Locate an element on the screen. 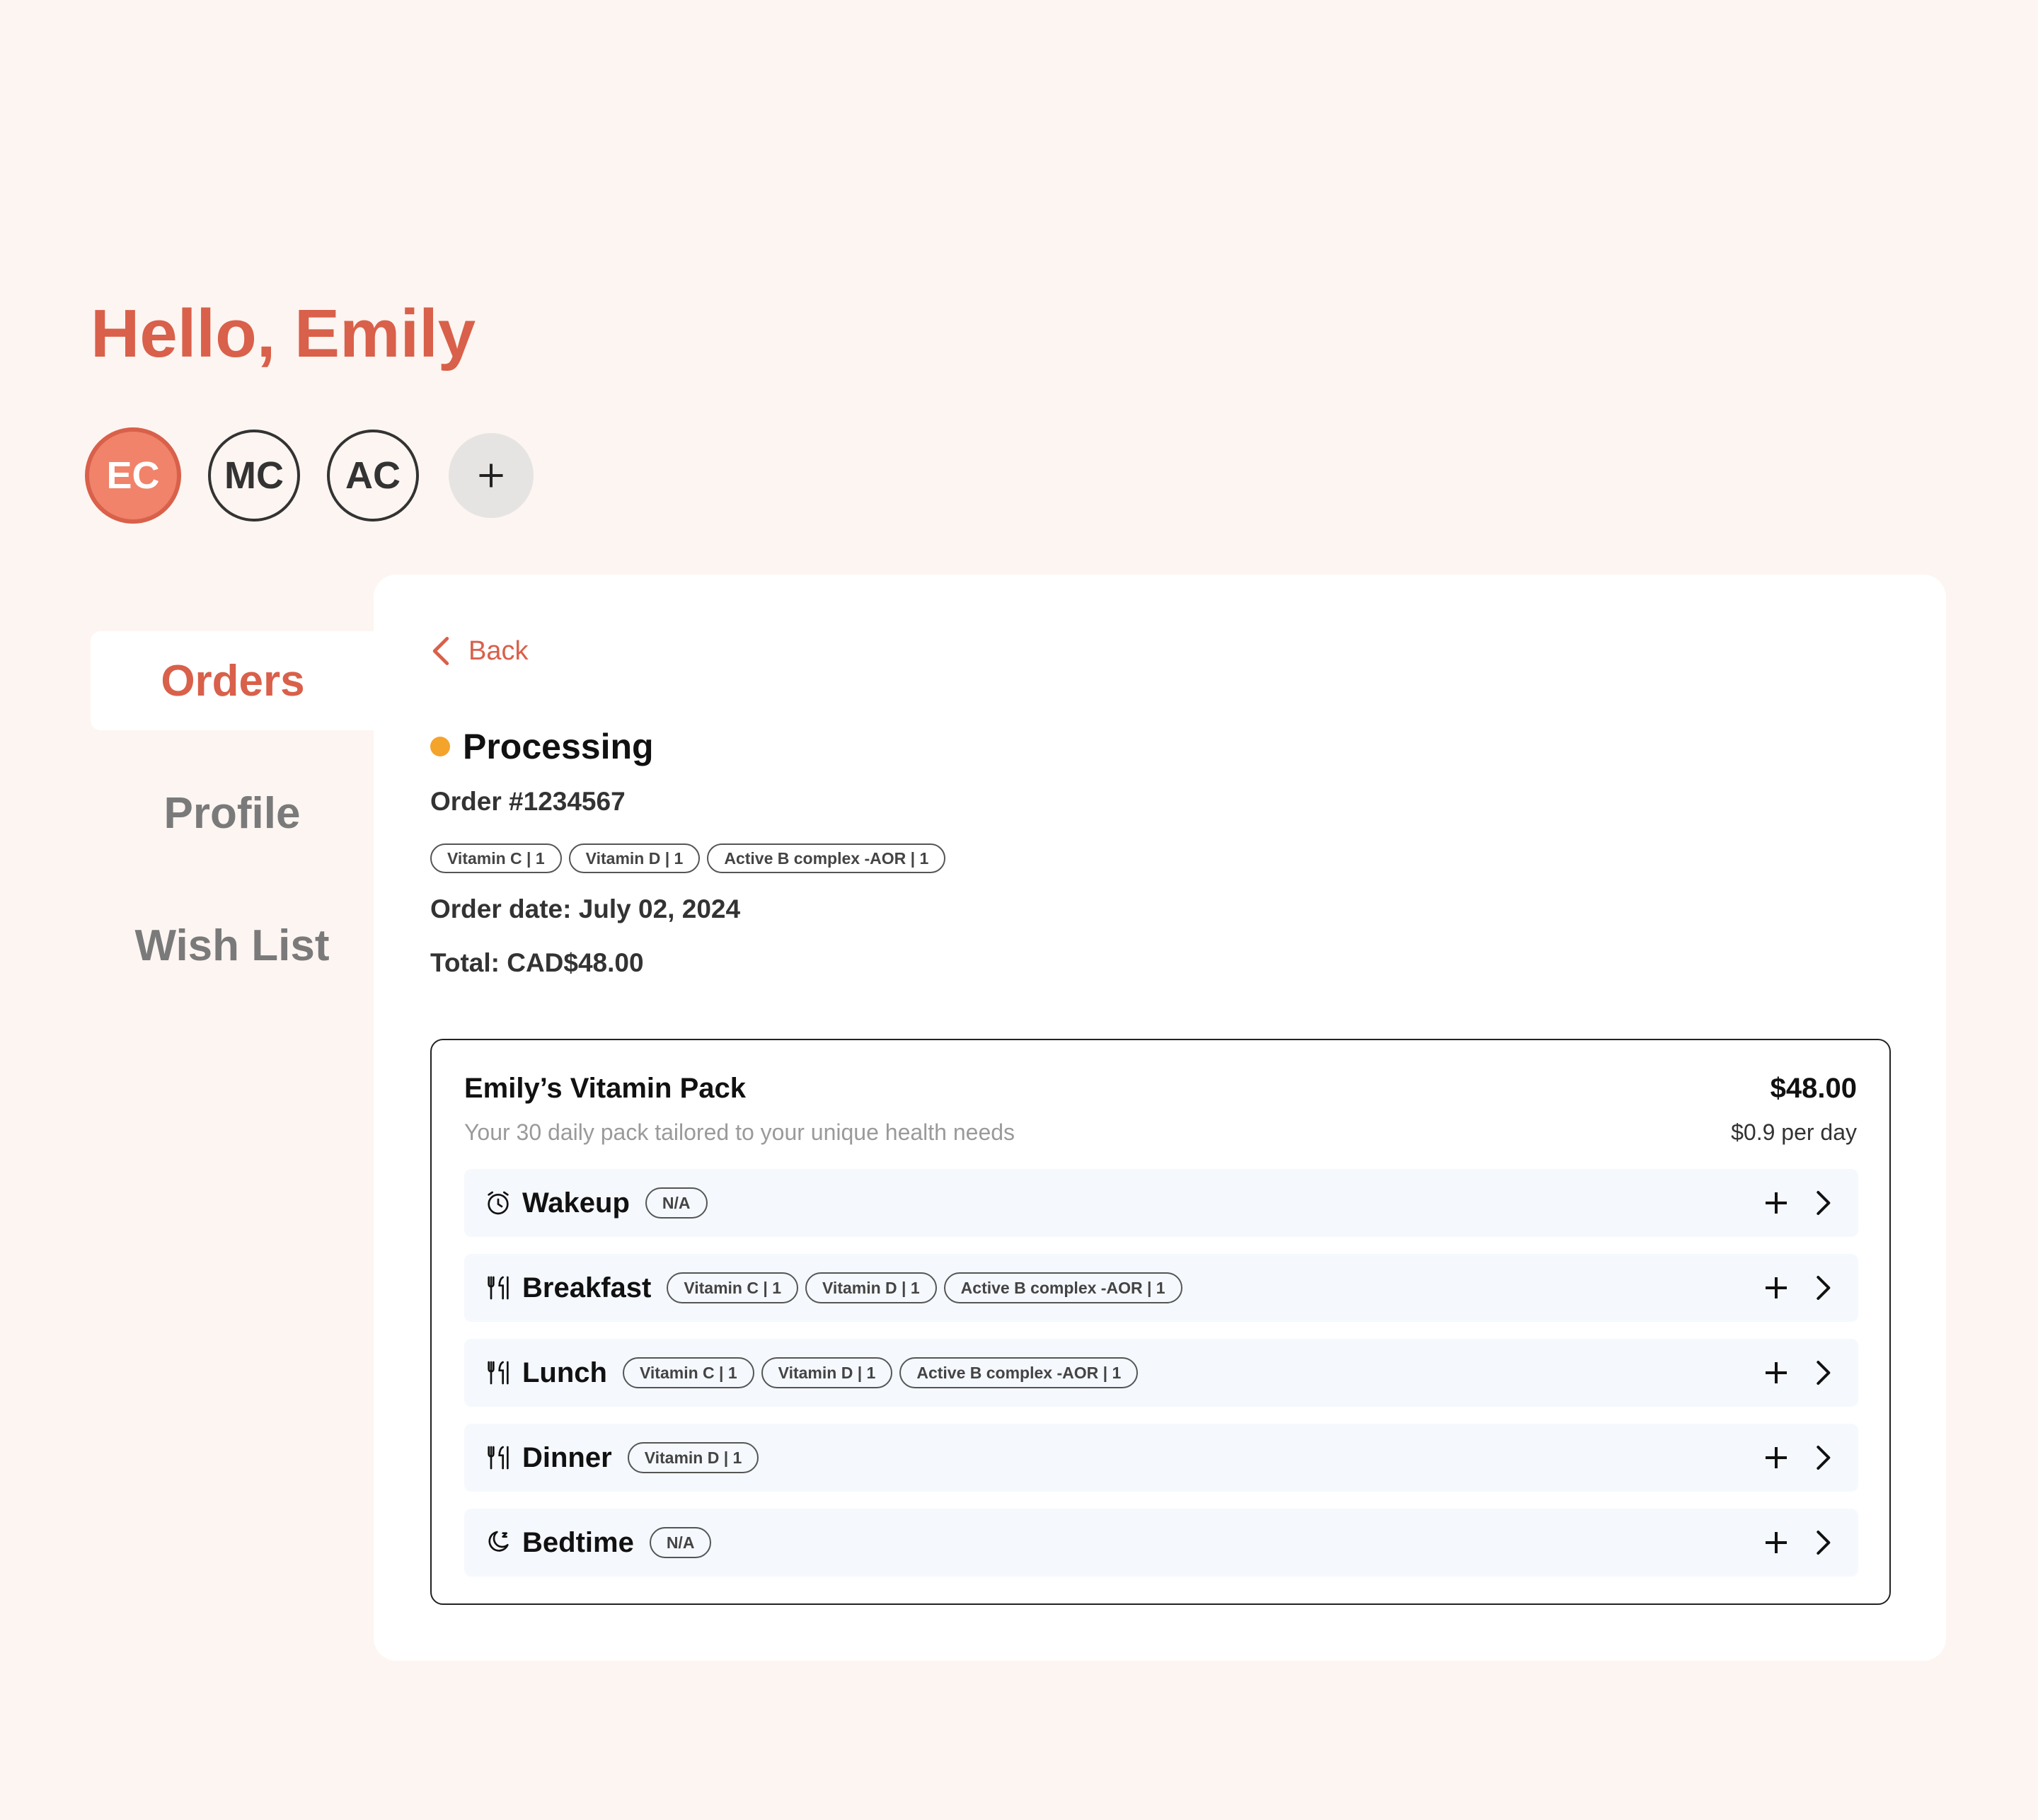 Image resolution: width=2038 pixels, height=1820 pixels. slot-bedtime: Bedtime N/A is located at coordinates (1161, 1543).